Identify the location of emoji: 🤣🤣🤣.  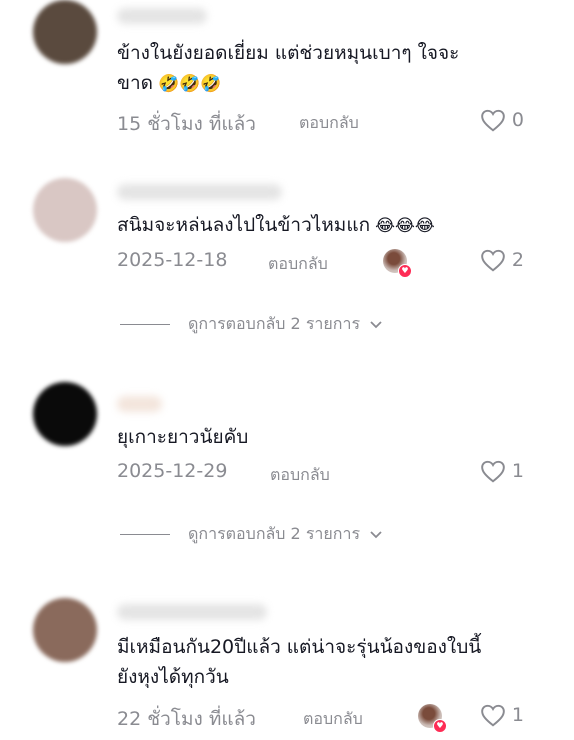
(190, 84).